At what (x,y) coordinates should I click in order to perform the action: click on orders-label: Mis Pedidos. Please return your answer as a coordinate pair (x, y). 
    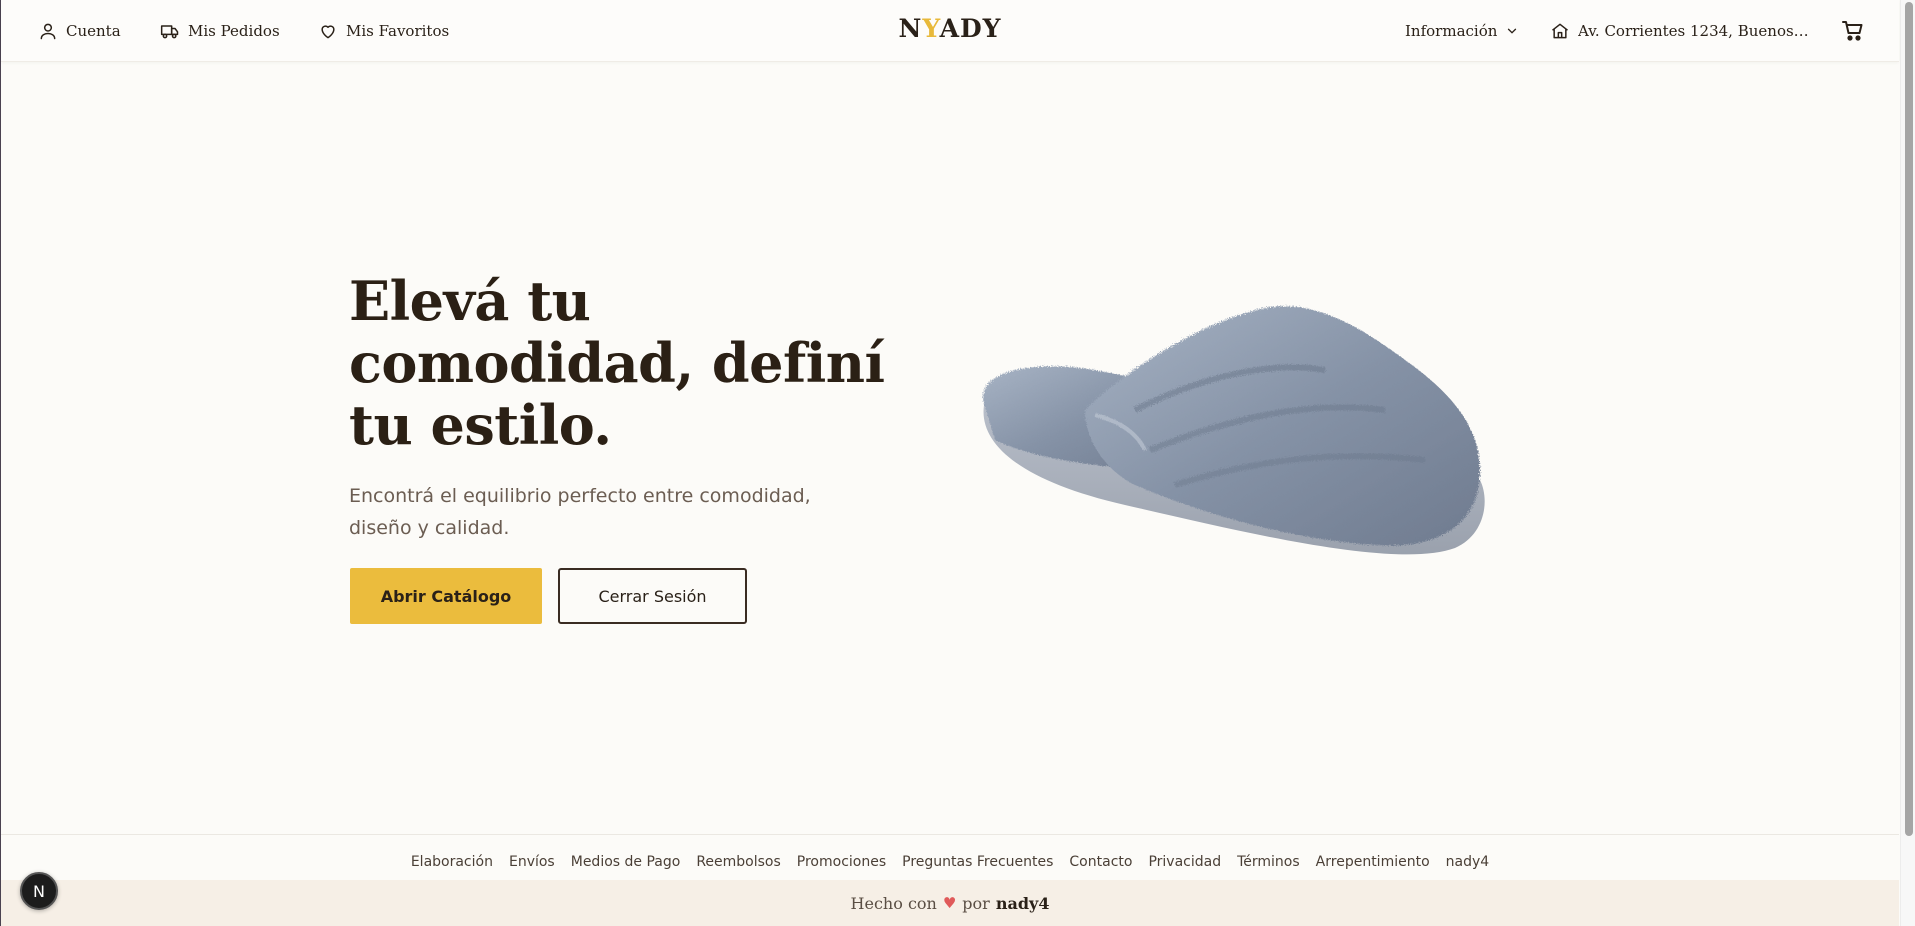
    Looking at the image, I should click on (234, 31).